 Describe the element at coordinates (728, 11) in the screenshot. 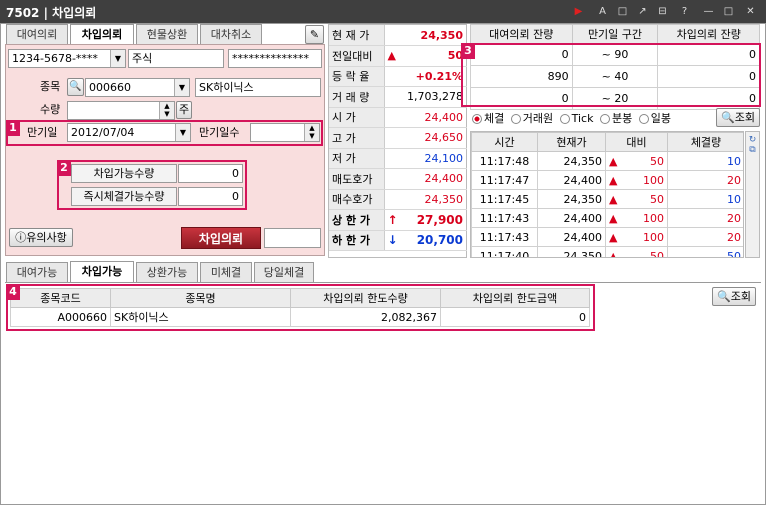

I see `maximize-icon: □` at that location.